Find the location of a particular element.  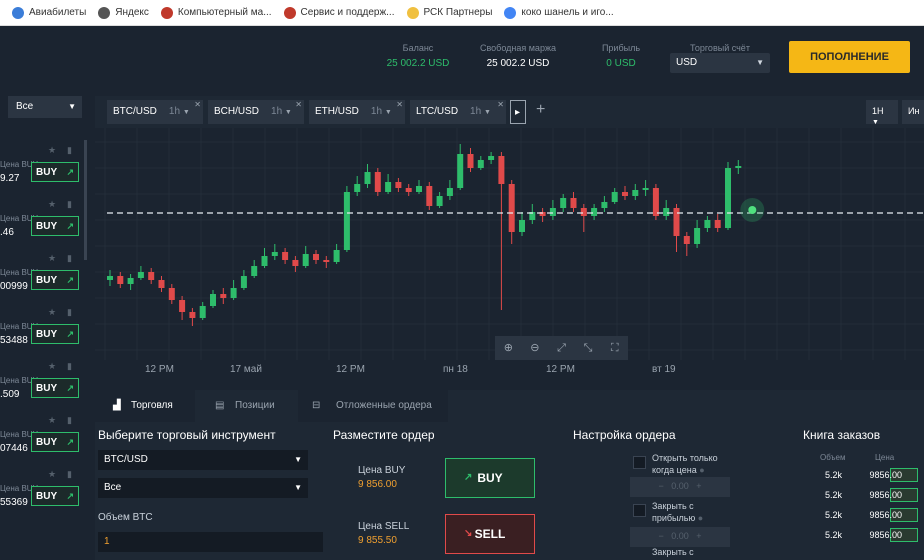

take-profit-text: Закрыть с прибылью is located at coordinates (674, 512).